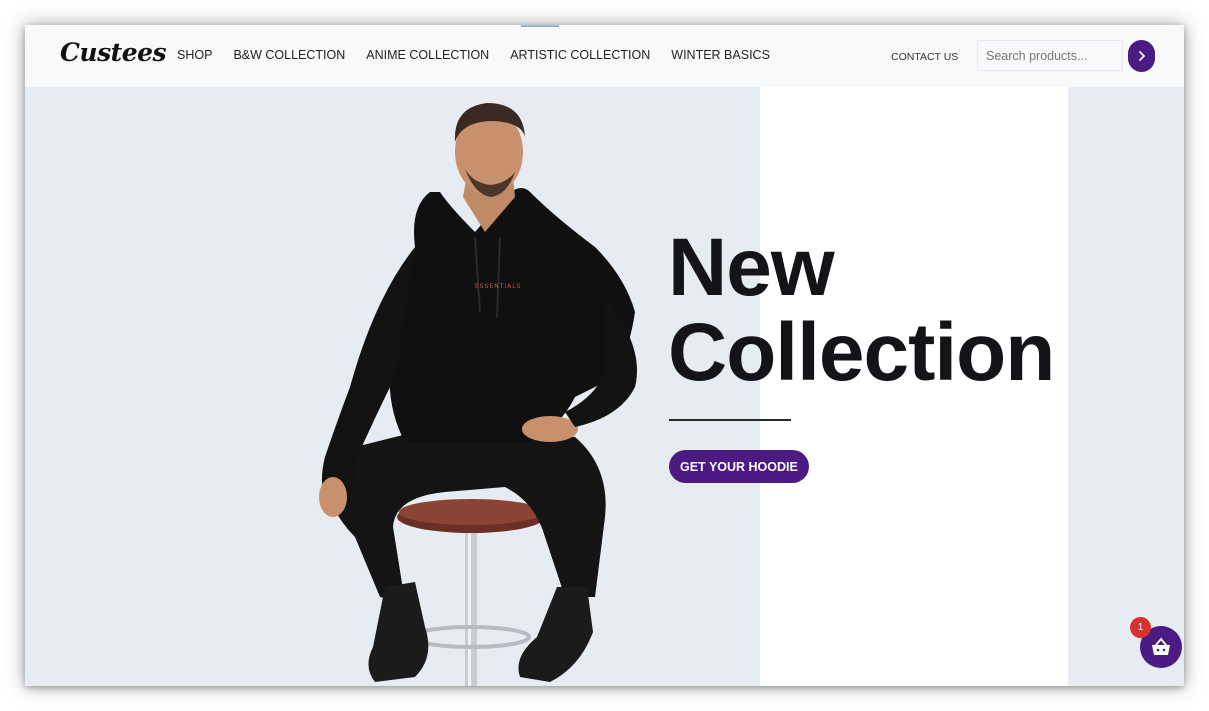 The image size is (1209, 711). What do you see at coordinates (751, 267) in the screenshot?
I see `hero-headline-line1: New` at bounding box center [751, 267].